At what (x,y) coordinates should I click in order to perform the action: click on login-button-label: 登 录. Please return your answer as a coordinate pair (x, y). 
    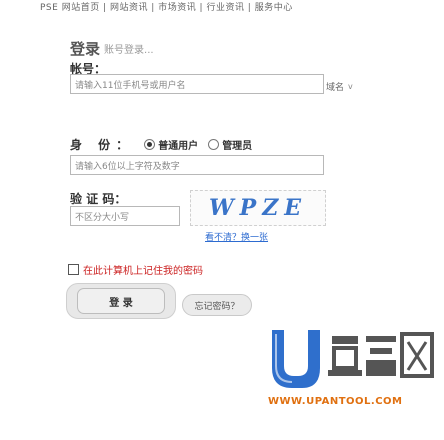
    Looking at the image, I should click on (121, 301).